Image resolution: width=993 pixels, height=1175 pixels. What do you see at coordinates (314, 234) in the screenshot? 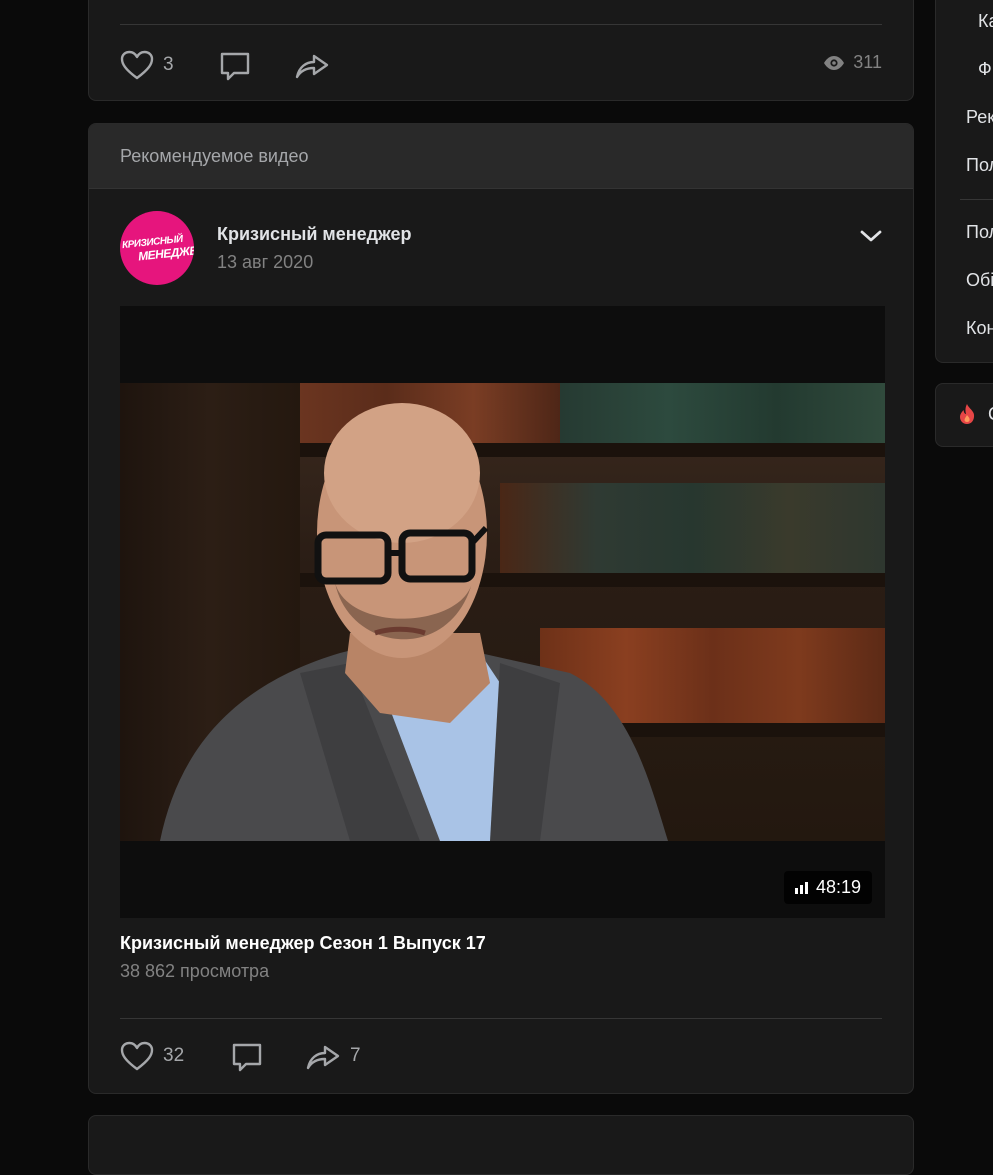
I see `author-name: Кризисный менеджер` at bounding box center [314, 234].